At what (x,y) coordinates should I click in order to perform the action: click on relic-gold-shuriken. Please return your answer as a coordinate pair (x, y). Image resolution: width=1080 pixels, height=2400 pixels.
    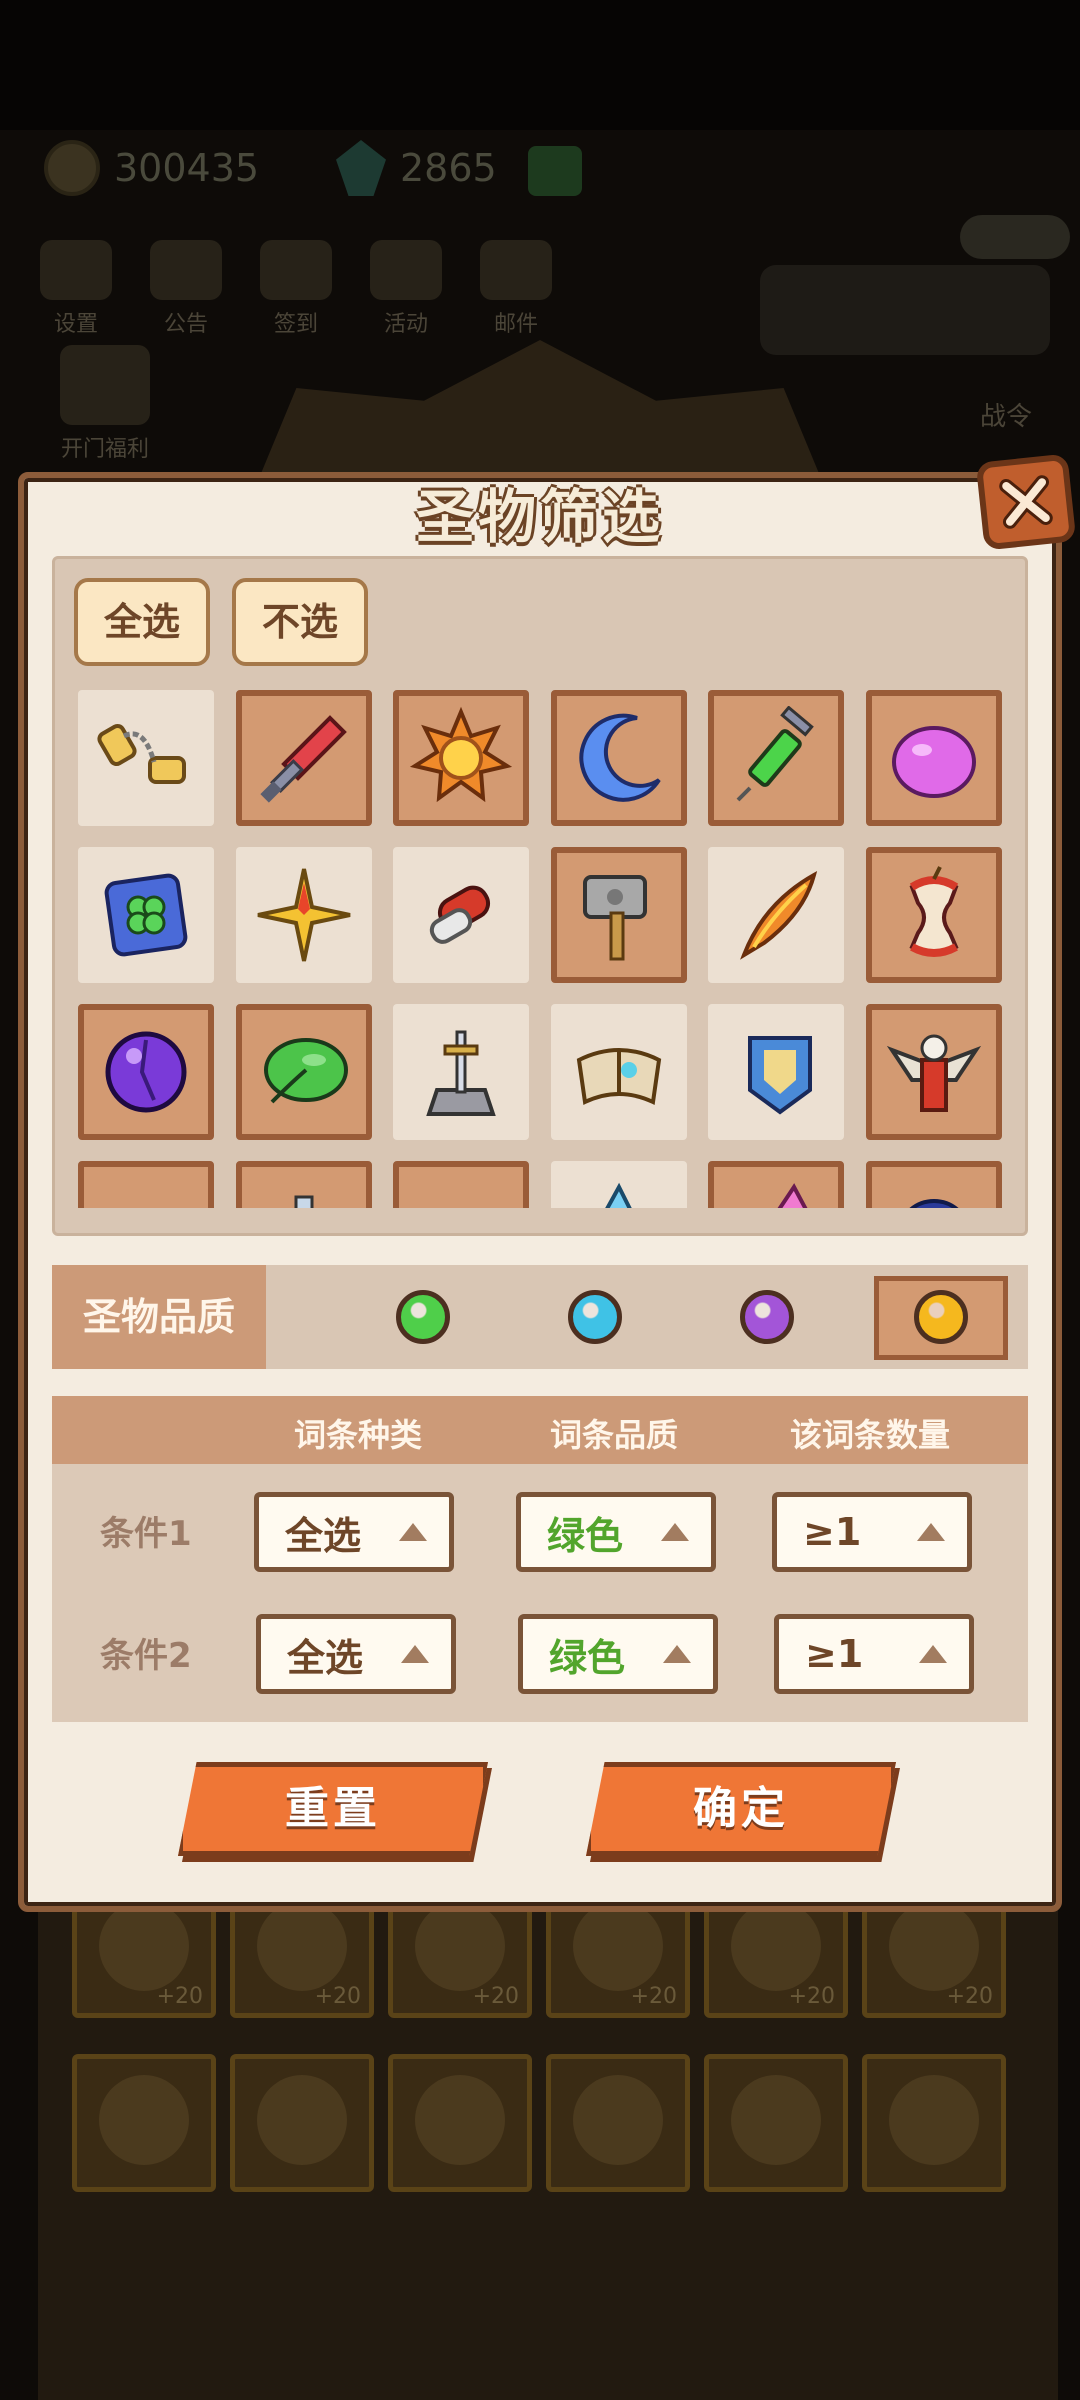
    Looking at the image, I should click on (304, 915).